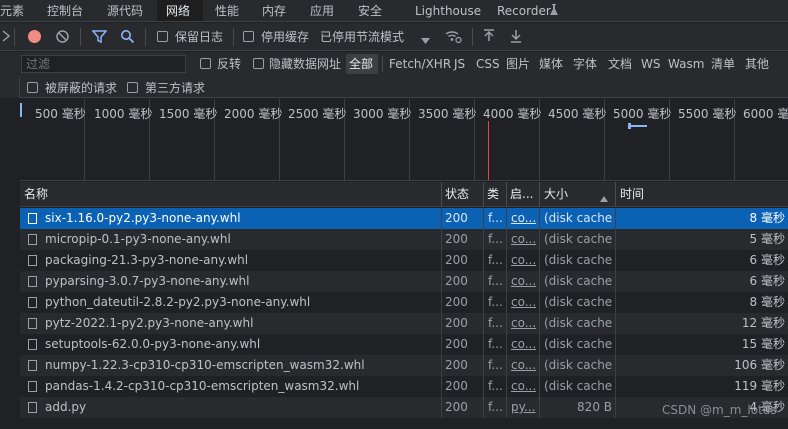  I want to click on throttling-select: 已停用节流模式, so click(362, 37).